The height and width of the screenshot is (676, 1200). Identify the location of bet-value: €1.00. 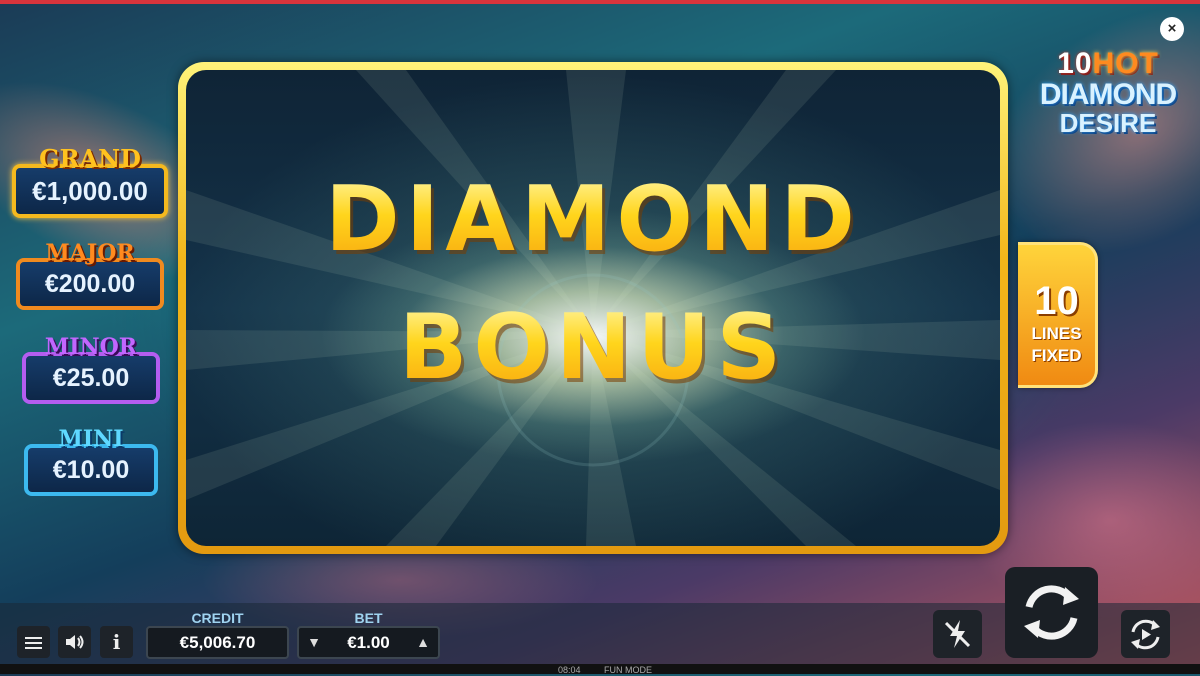
(368, 642).